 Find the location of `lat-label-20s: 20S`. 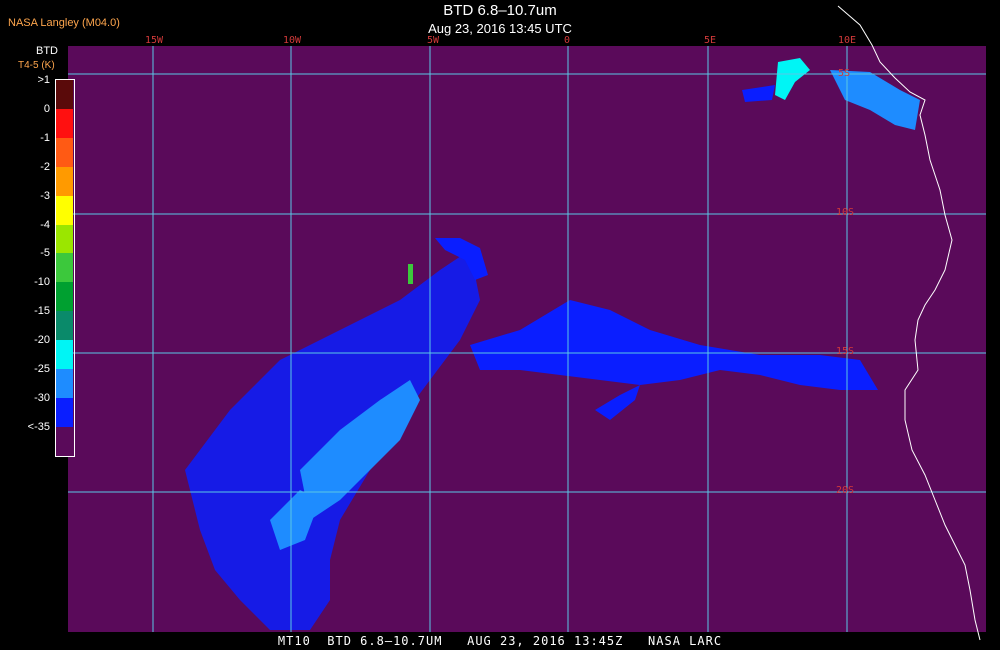

lat-label-20s: 20S is located at coordinates (845, 490).